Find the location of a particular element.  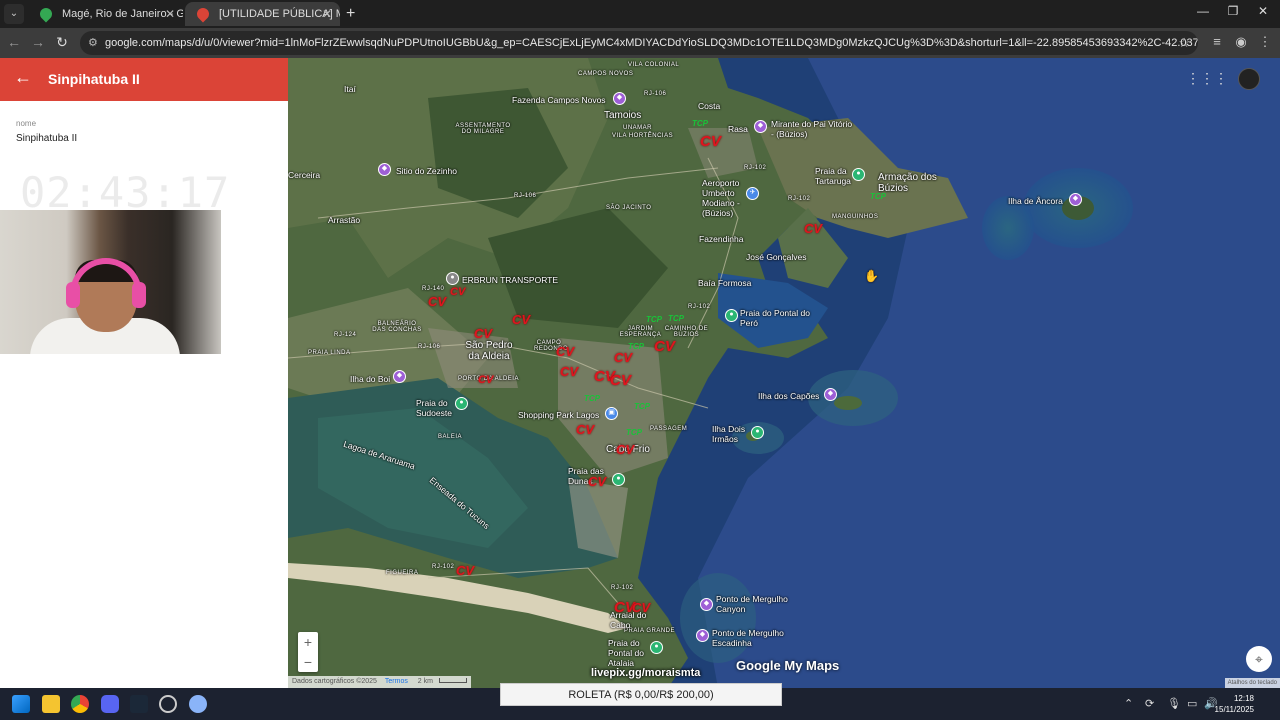

map-label: ERBRUN TRANSPORTE is located at coordinates (510, 280).